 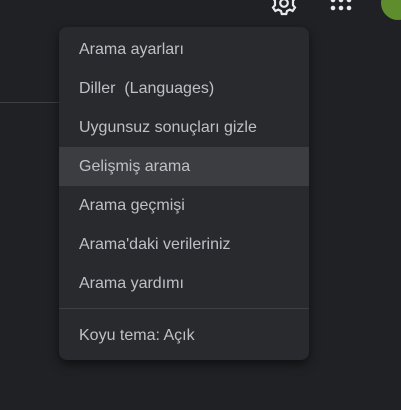 I want to click on header-divider, so click(x=30, y=102).